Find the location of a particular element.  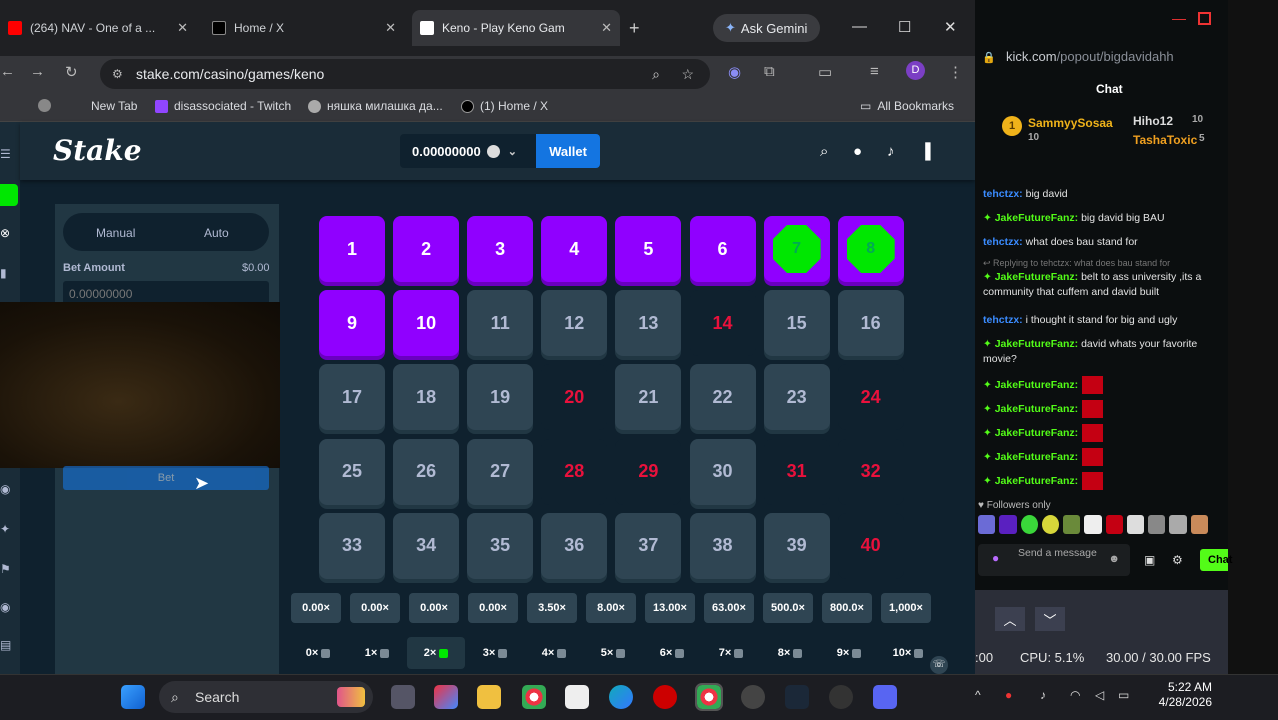

keno-tile-12: 12 is located at coordinates (574, 323).